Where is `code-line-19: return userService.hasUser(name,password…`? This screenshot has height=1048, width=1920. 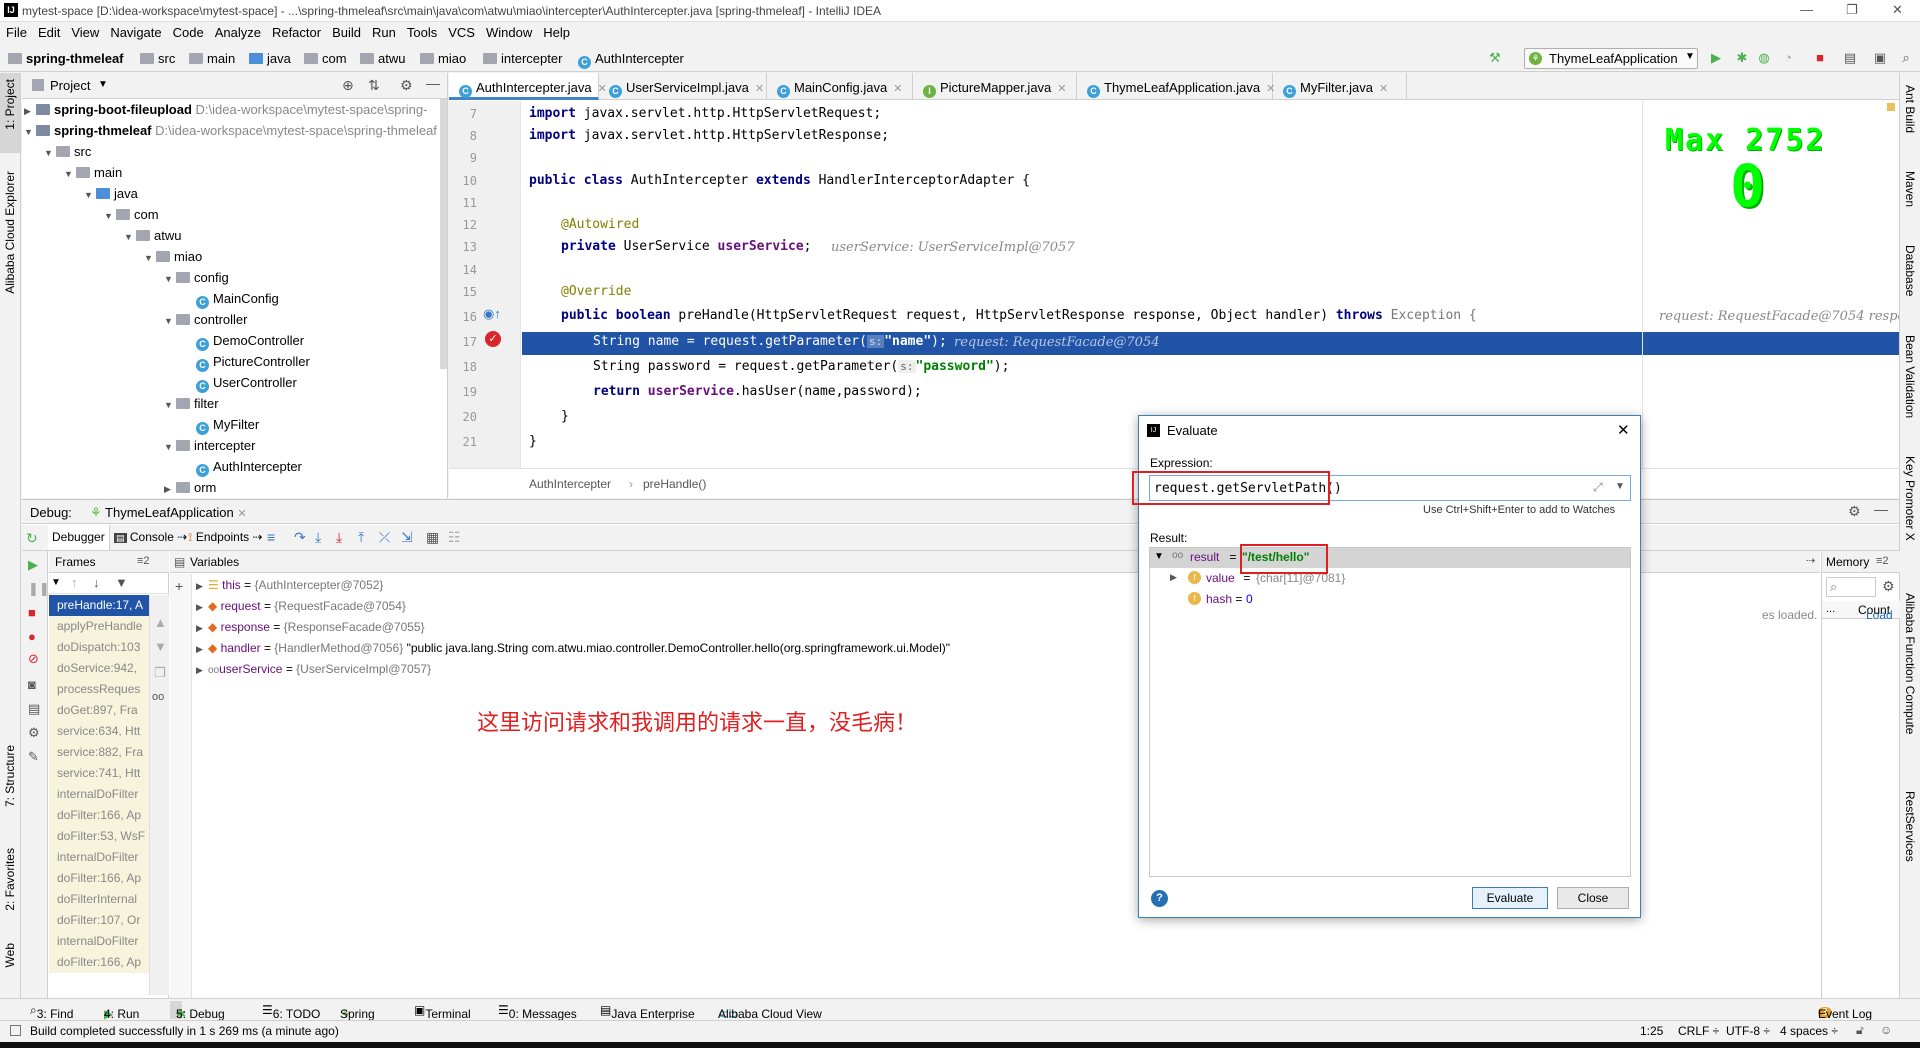
code-line-19: return userService.hasUser(name,password… is located at coordinates (757, 391).